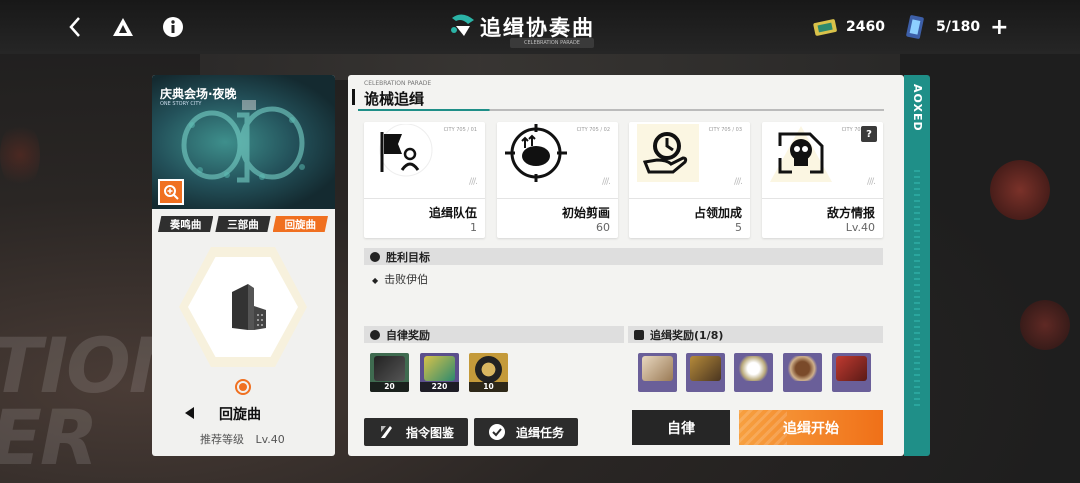  I want to click on chase-reward-title: 追缉奖励(1/8), so click(687, 335).